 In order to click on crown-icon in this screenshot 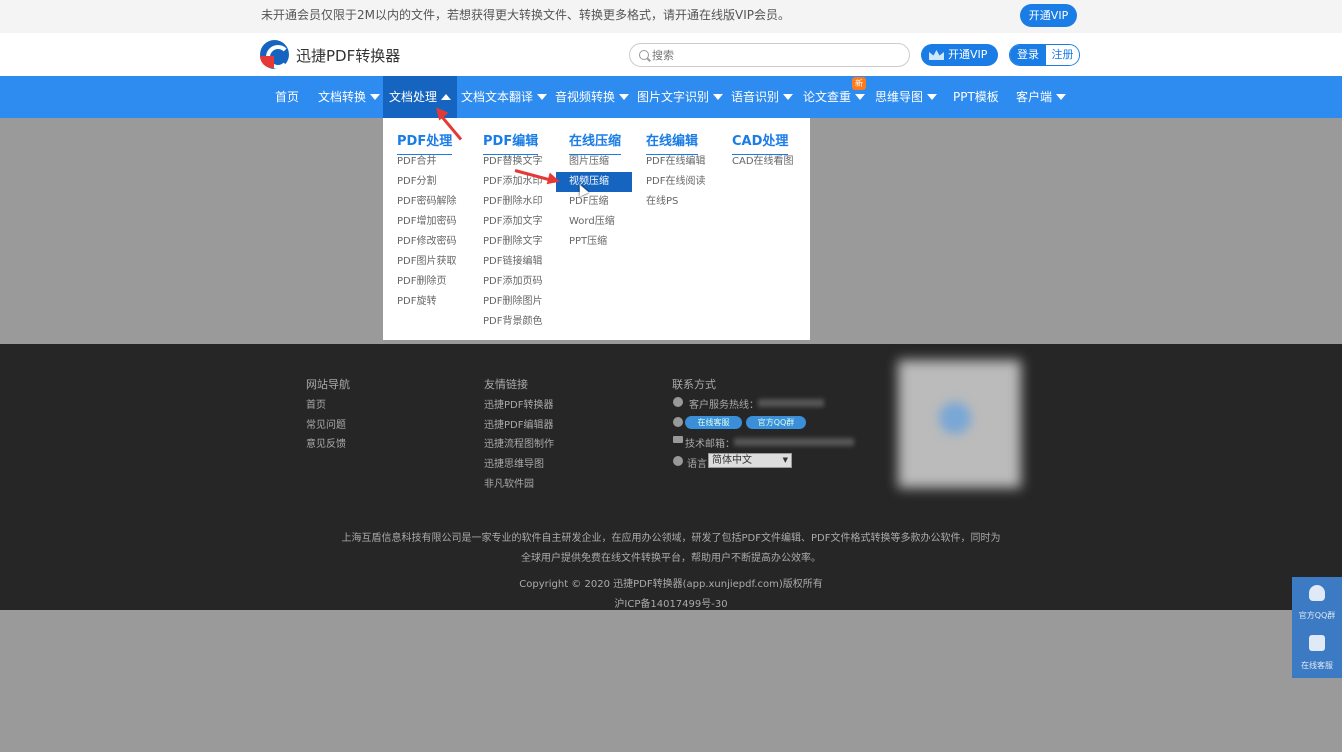, I will do `click(936, 55)`.